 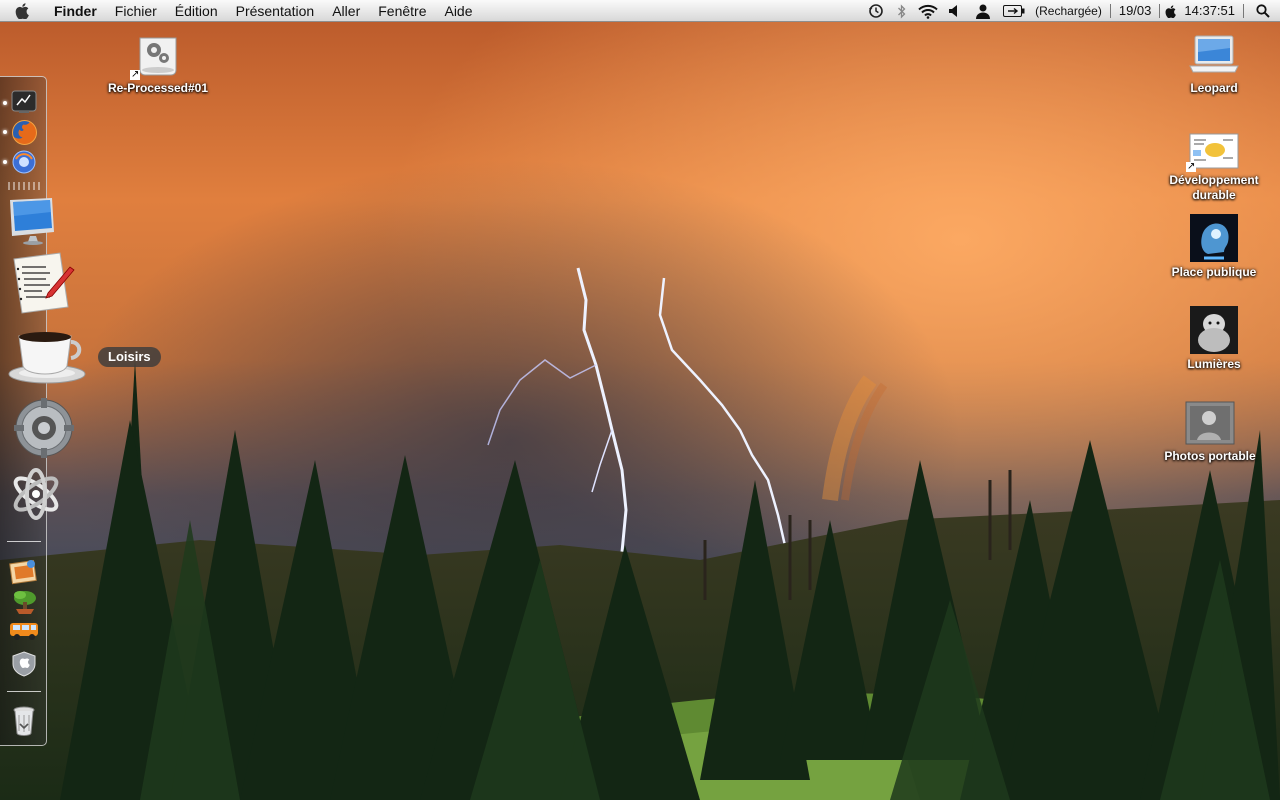 I want to click on menu-fichier: Fichier, so click(x=136, y=11).